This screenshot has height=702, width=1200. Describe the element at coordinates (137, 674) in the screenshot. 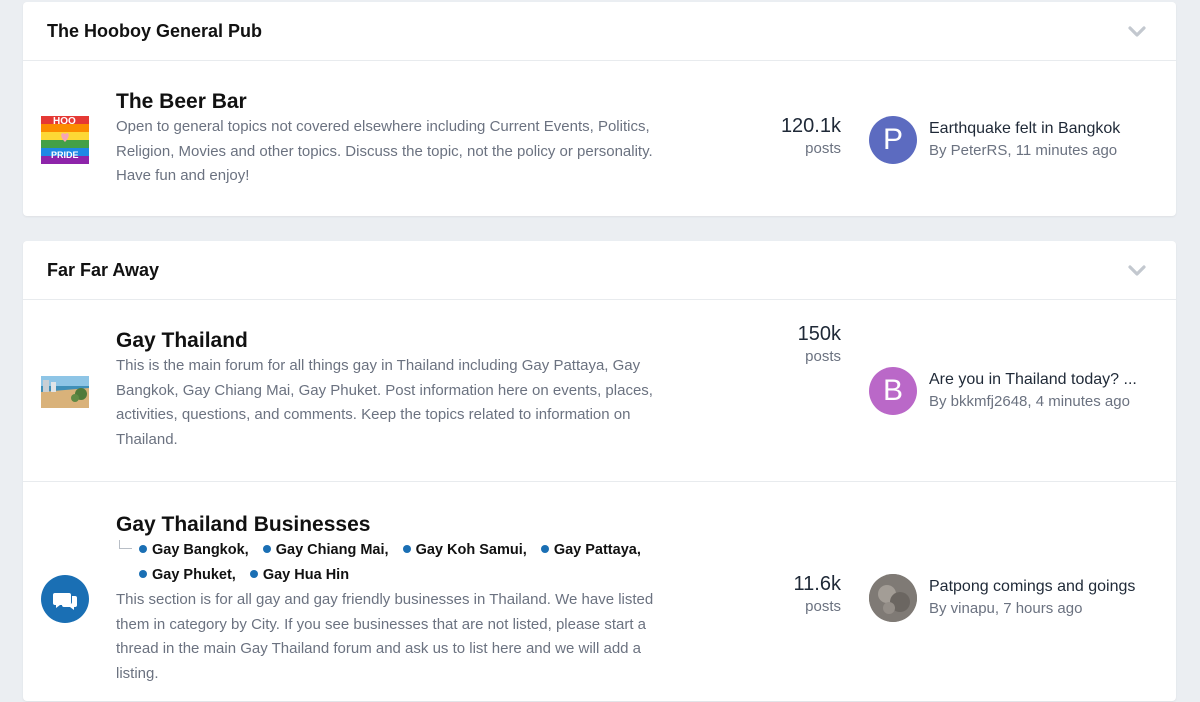

I see `desc-line: listing.` at that location.